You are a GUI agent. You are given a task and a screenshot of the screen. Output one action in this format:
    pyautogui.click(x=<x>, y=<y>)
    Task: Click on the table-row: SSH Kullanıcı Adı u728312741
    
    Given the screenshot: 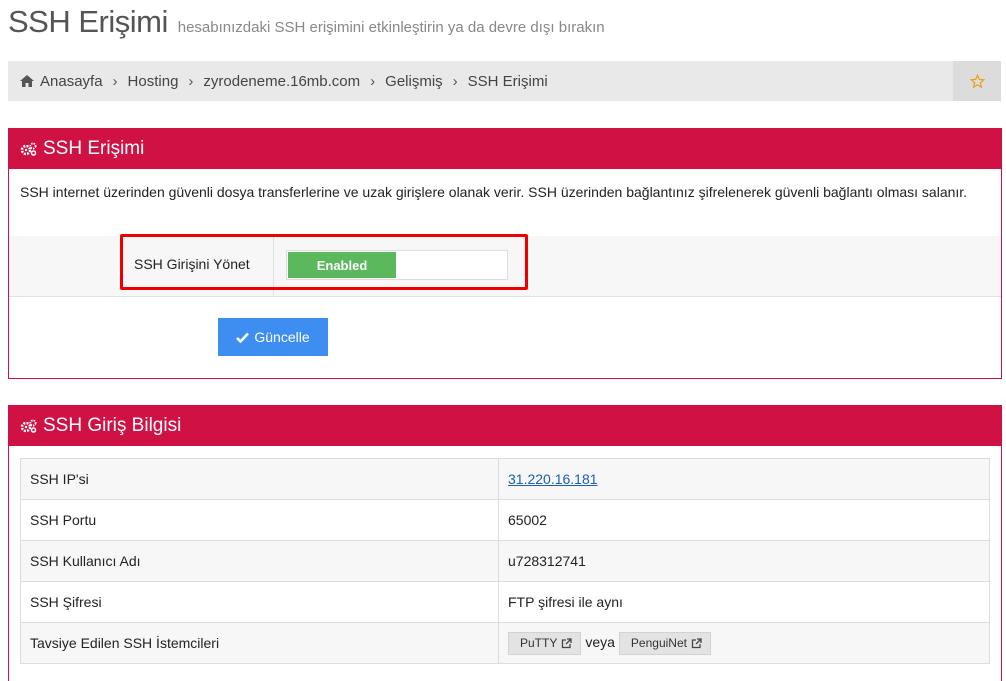 What is the action you would take?
    pyautogui.click(x=505, y=561)
    